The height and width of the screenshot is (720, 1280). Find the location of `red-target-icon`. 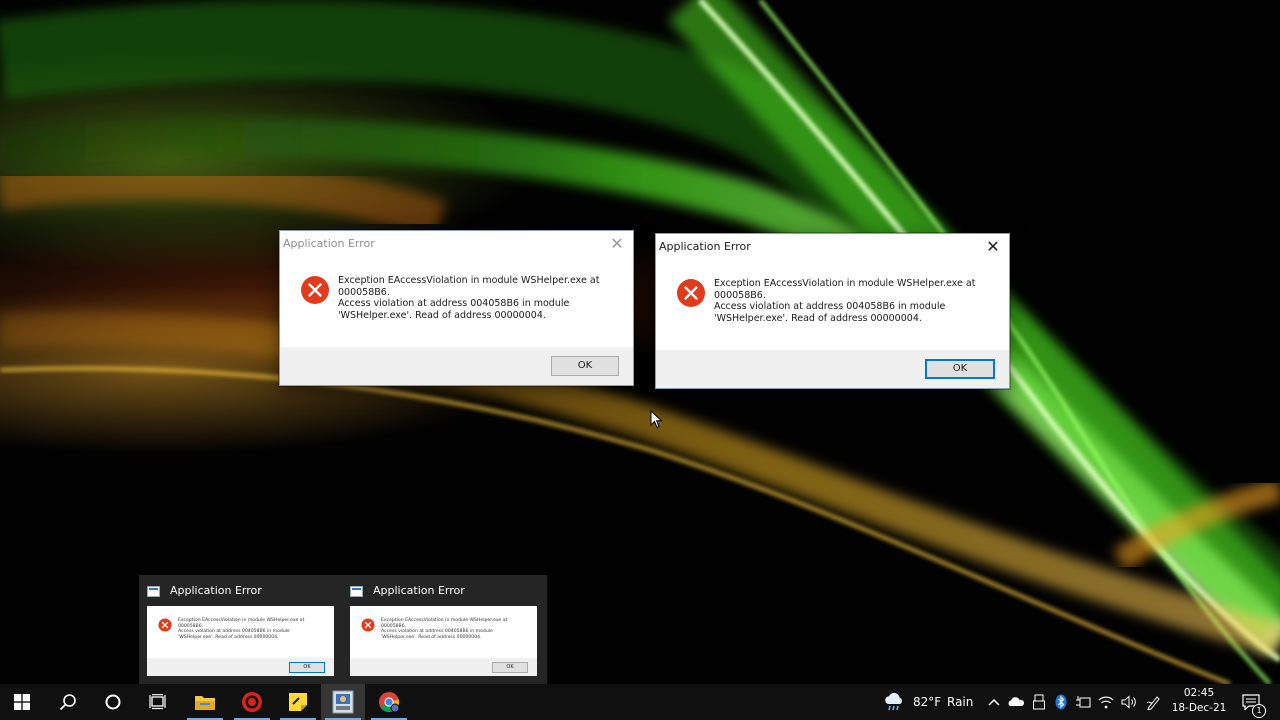

red-target-icon is located at coordinates (252, 702).